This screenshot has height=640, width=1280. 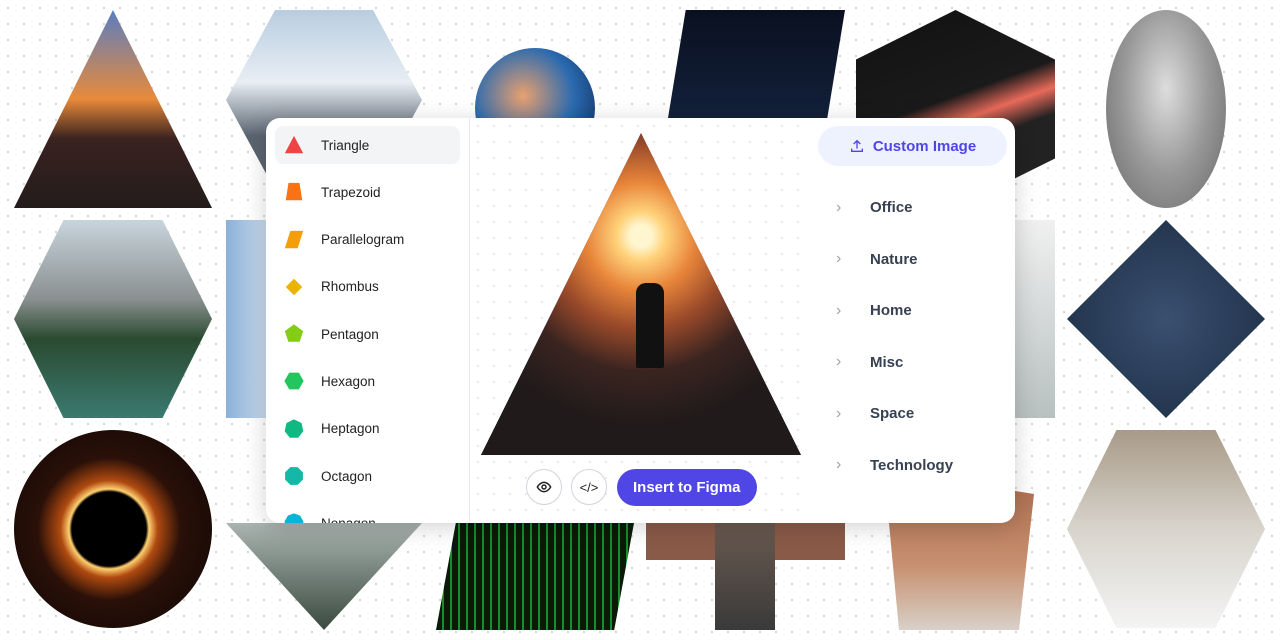 What do you see at coordinates (294, 333) in the screenshot?
I see `pentagon-icon` at bounding box center [294, 333].